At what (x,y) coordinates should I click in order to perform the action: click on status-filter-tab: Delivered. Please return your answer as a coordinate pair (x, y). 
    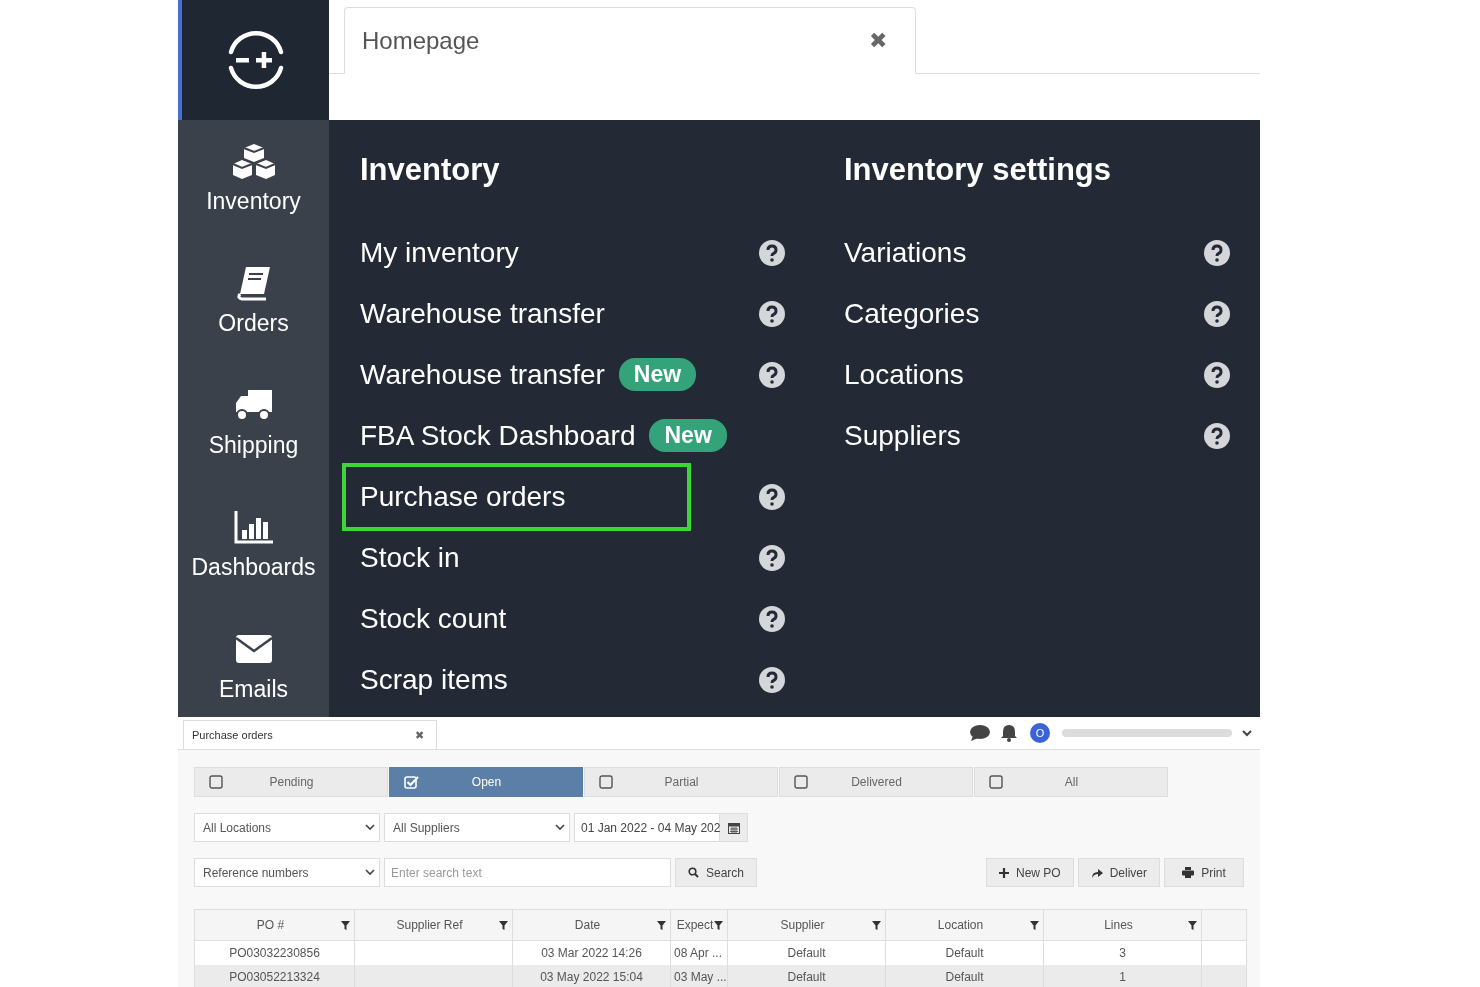
    Looking at the image, I should click on (876, 782).